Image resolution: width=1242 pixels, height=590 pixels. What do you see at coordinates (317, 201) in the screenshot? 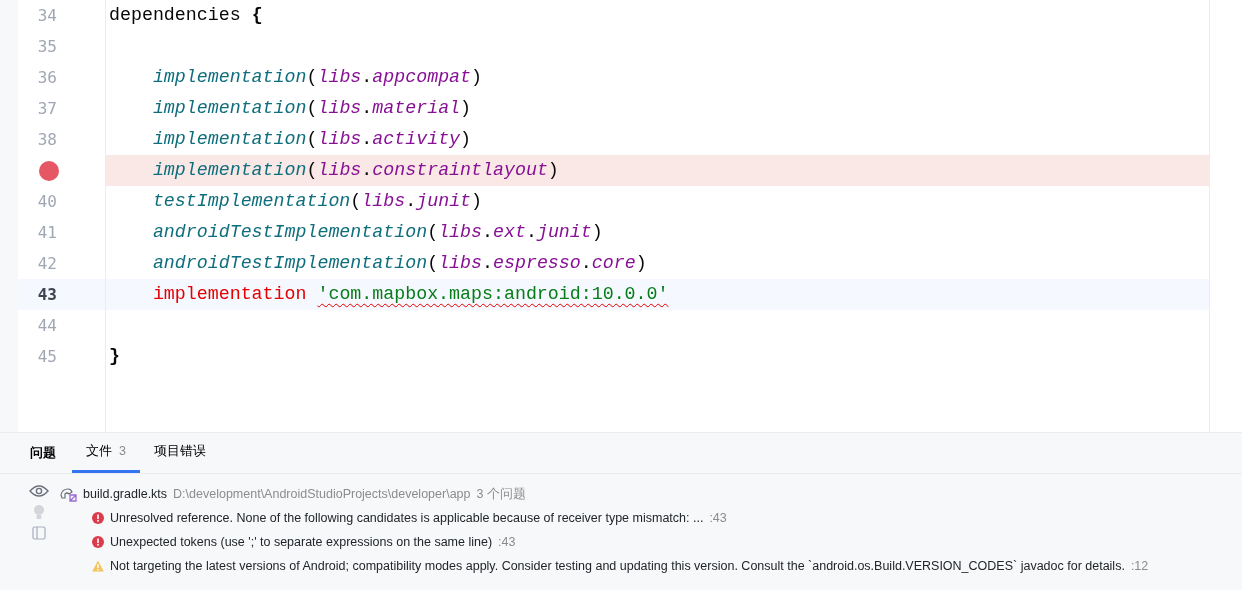
I see `code-line: testImplementation(libs.junit)` at bounding box center [317, 201].